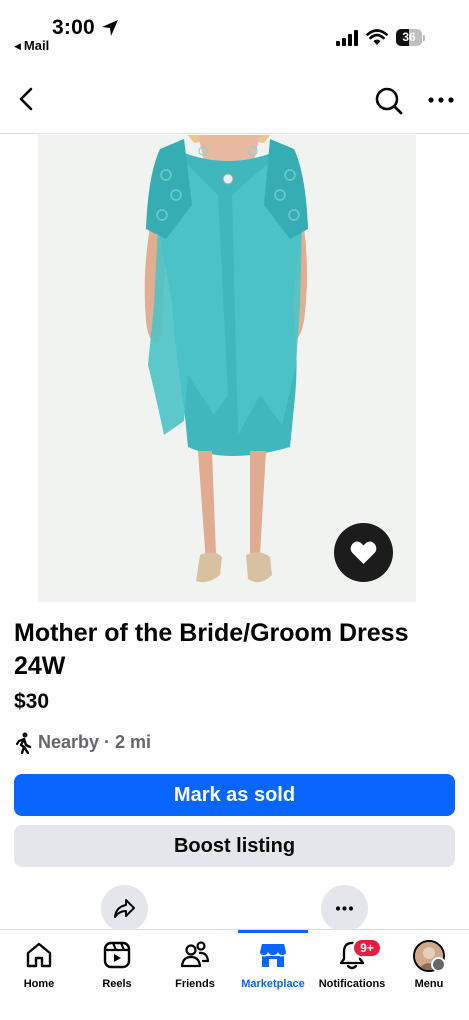  I want to click on home-icon, so click(39, 955).